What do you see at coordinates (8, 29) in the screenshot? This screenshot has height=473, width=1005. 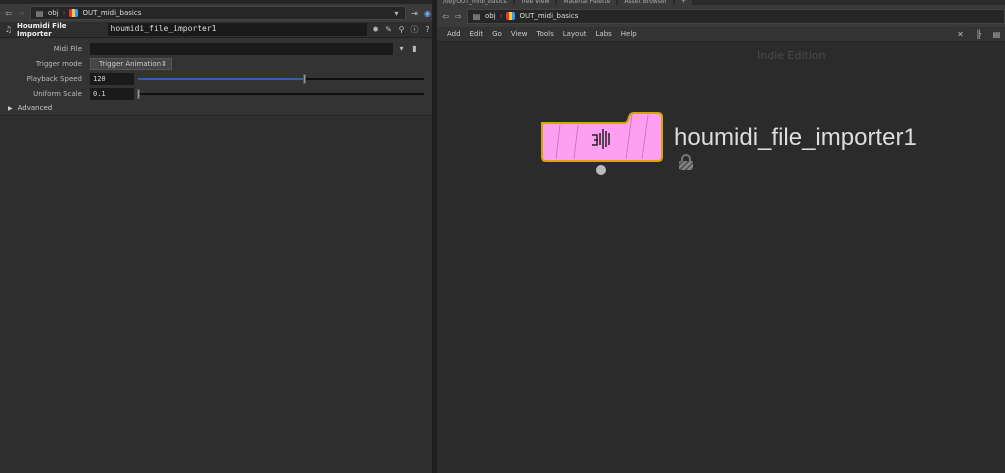 I see `node-type-icon: ♫` at bounding box center [8, 29].